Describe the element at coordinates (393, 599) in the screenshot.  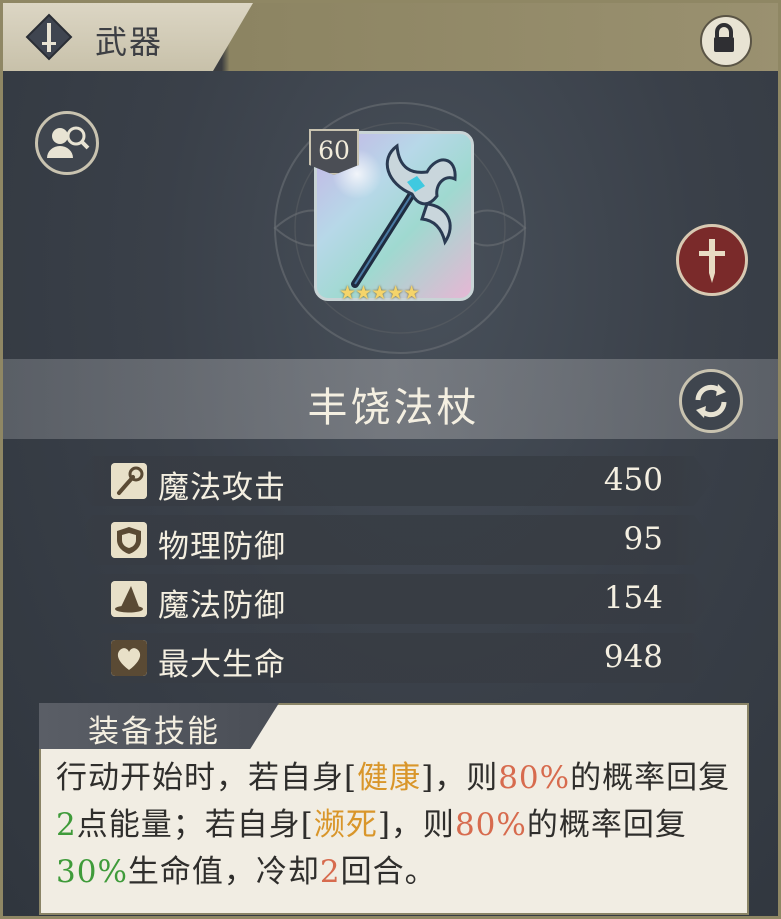
I see `stat-row-magic-defense: 魔法防御 154` at that location.